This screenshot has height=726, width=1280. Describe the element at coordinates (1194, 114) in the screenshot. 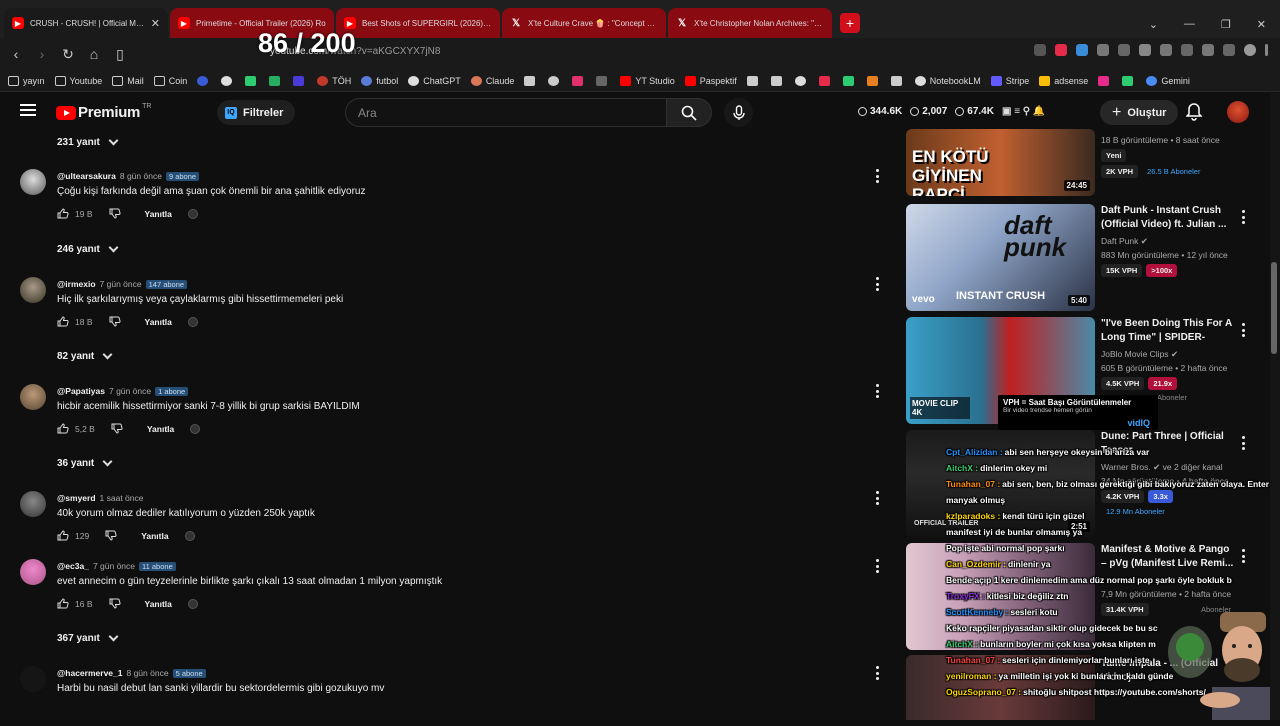

I see `notifications-icon` at that location.